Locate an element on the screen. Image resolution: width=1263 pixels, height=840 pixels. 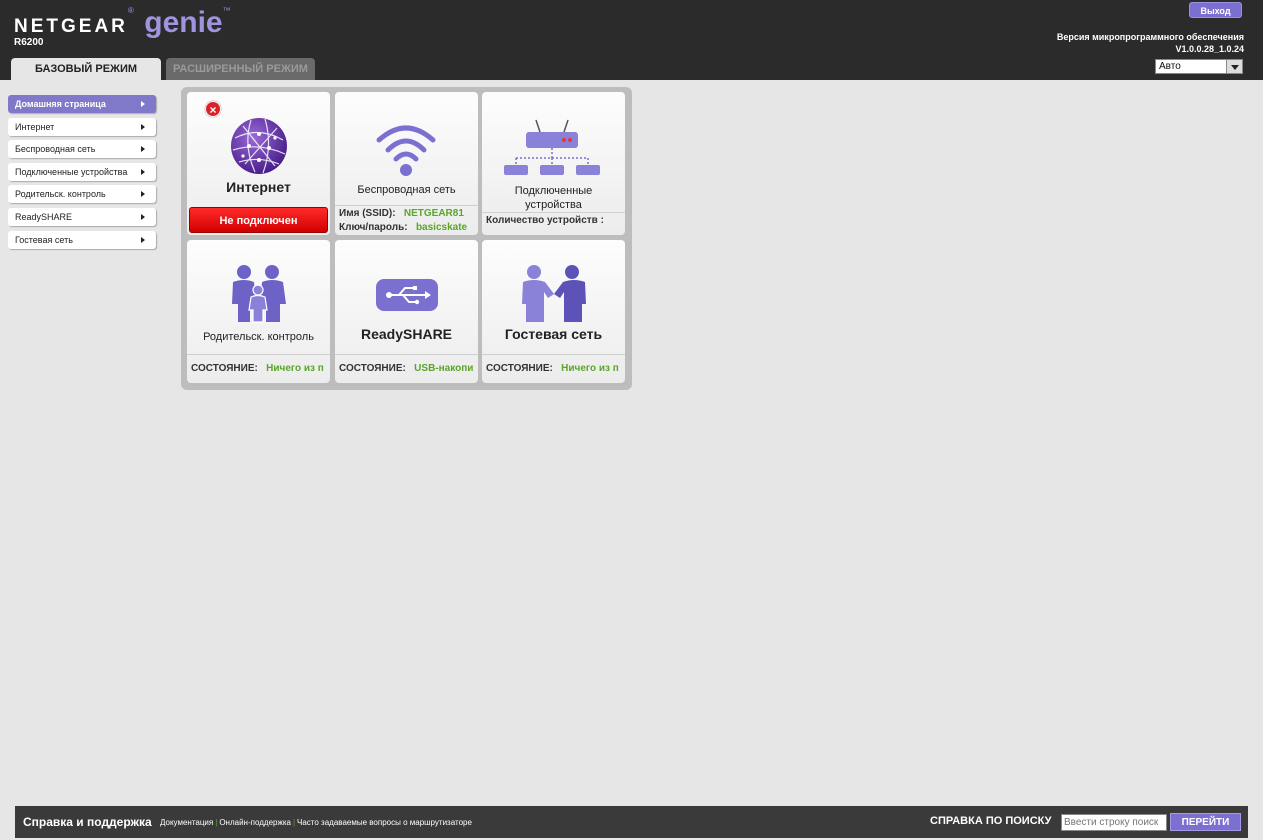
language-select: Авто is located at coordinates (1199, 66).